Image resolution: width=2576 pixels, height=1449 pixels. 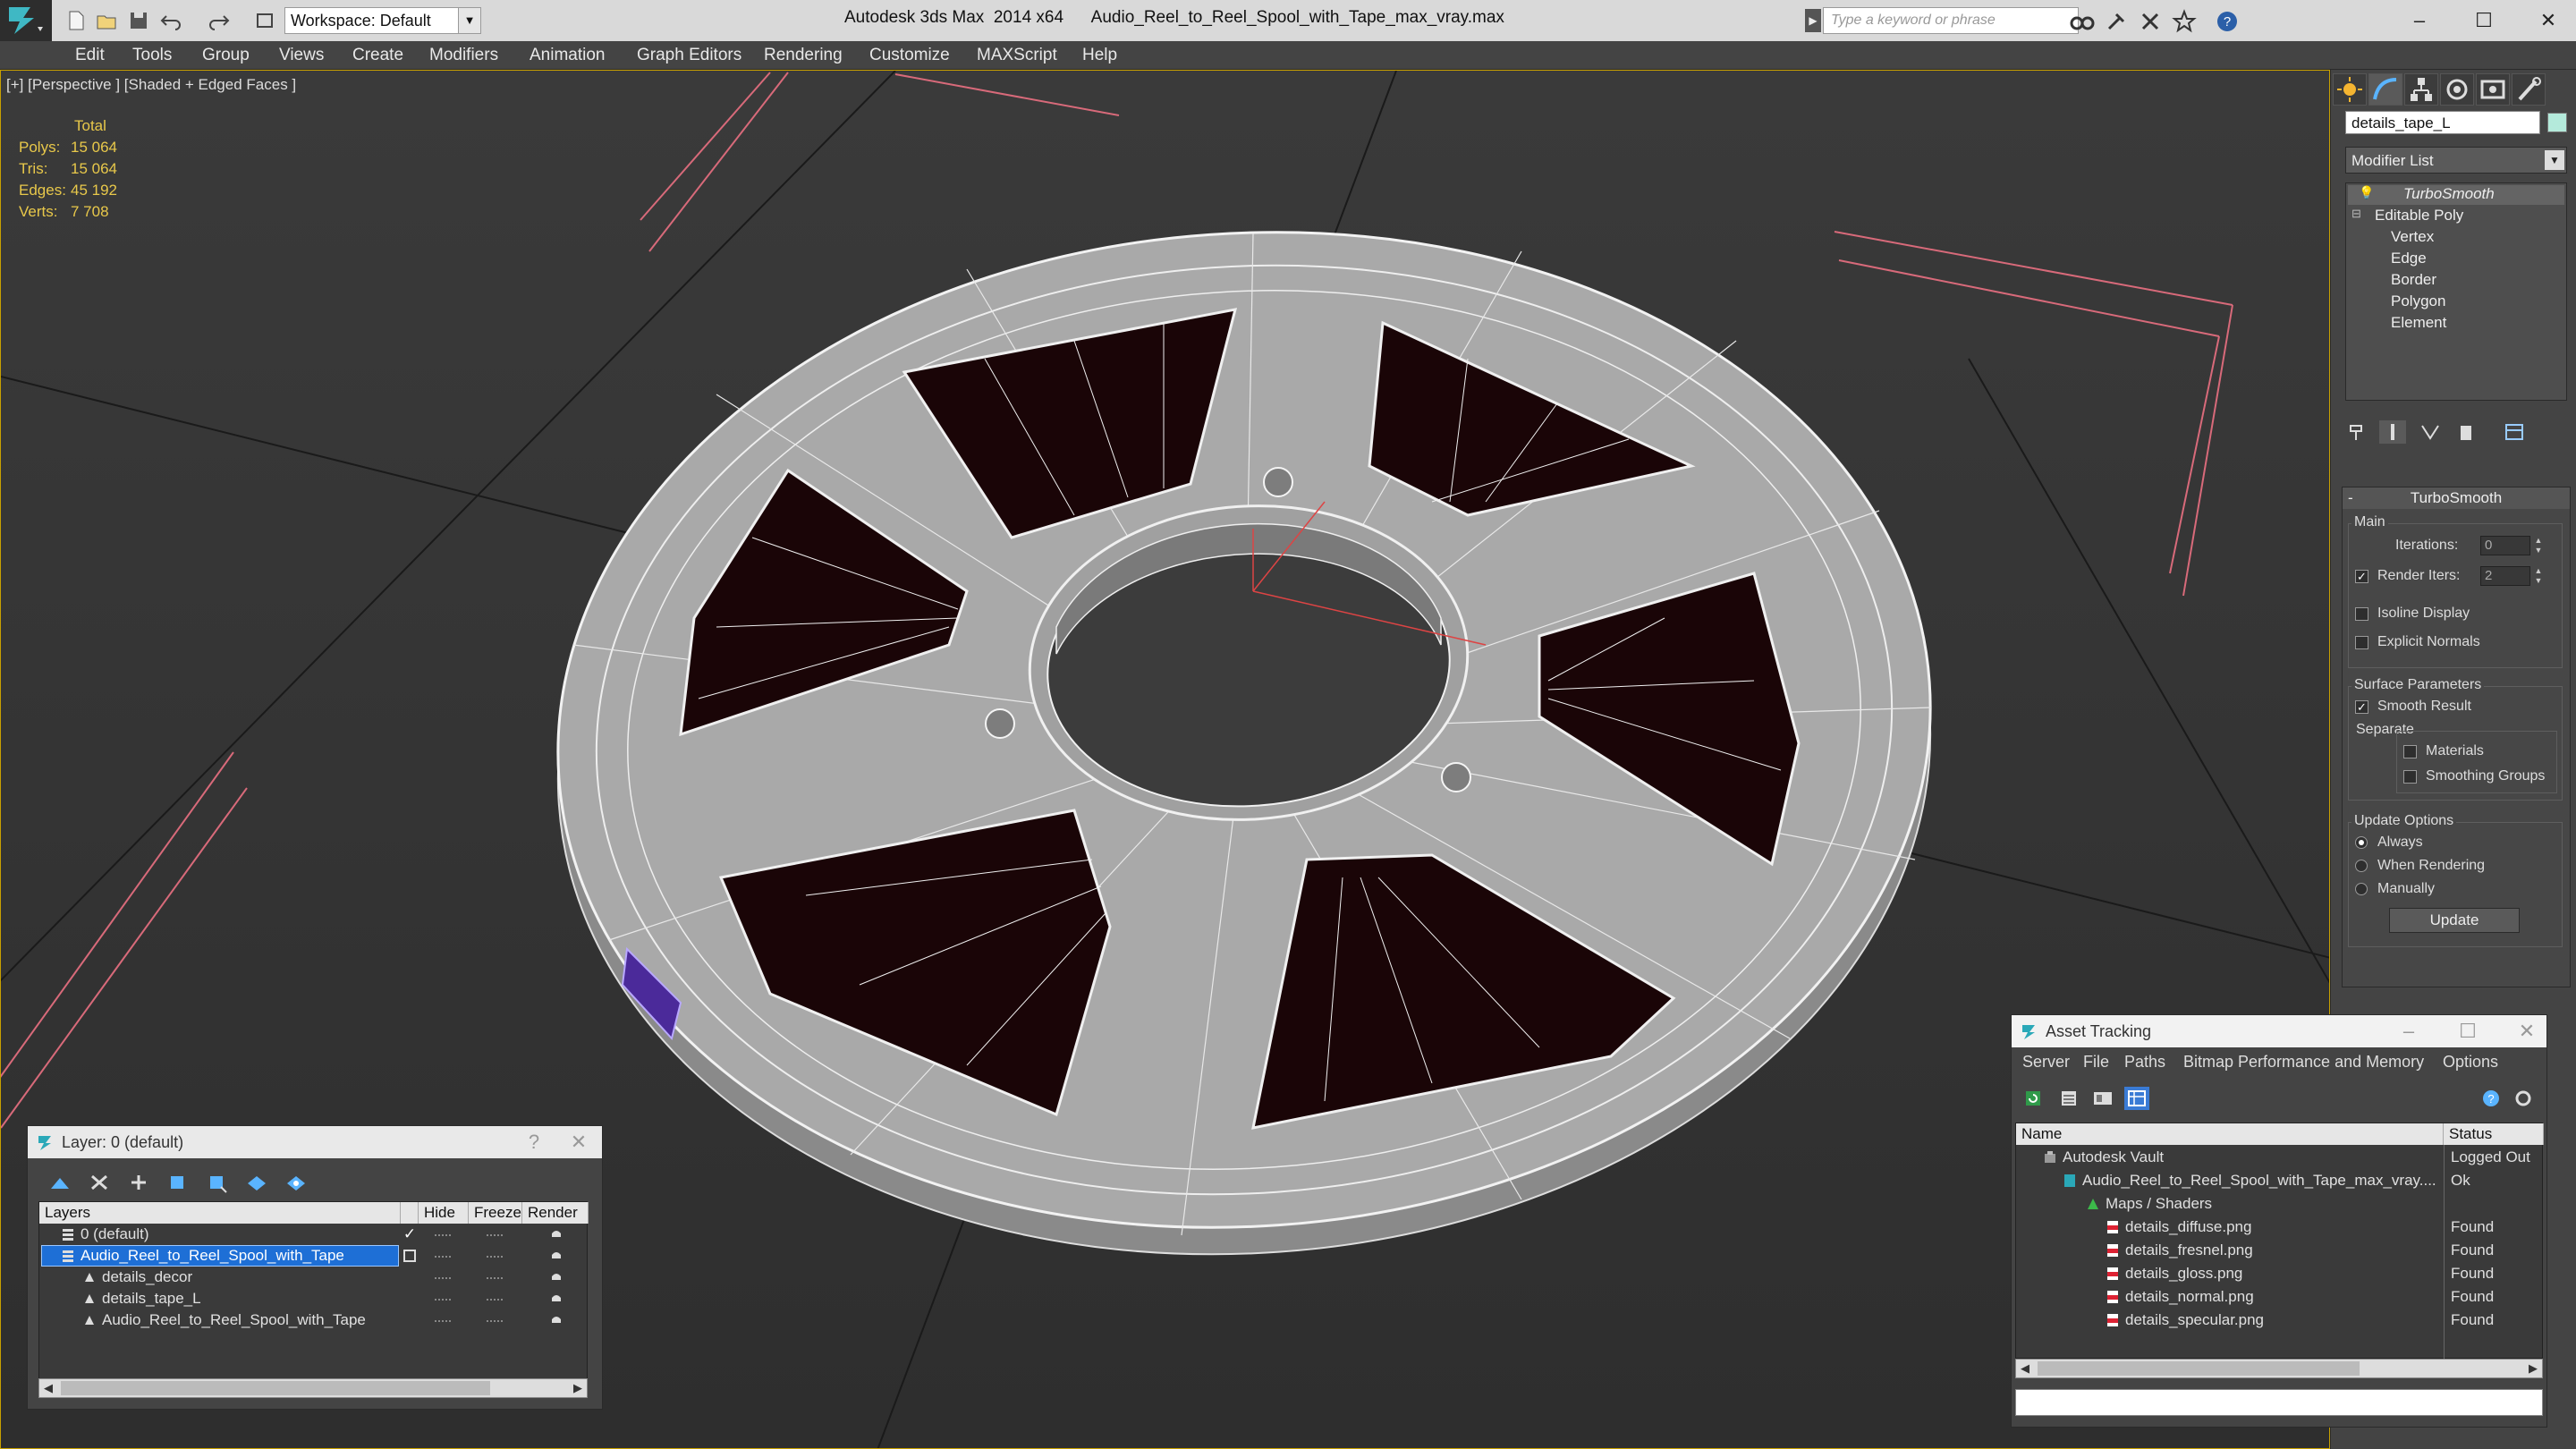 What do you see at coordinates (2418, 323) in the screenshot?
I see `stack-subobject-element: Element` at bounding box center [2418, 323].